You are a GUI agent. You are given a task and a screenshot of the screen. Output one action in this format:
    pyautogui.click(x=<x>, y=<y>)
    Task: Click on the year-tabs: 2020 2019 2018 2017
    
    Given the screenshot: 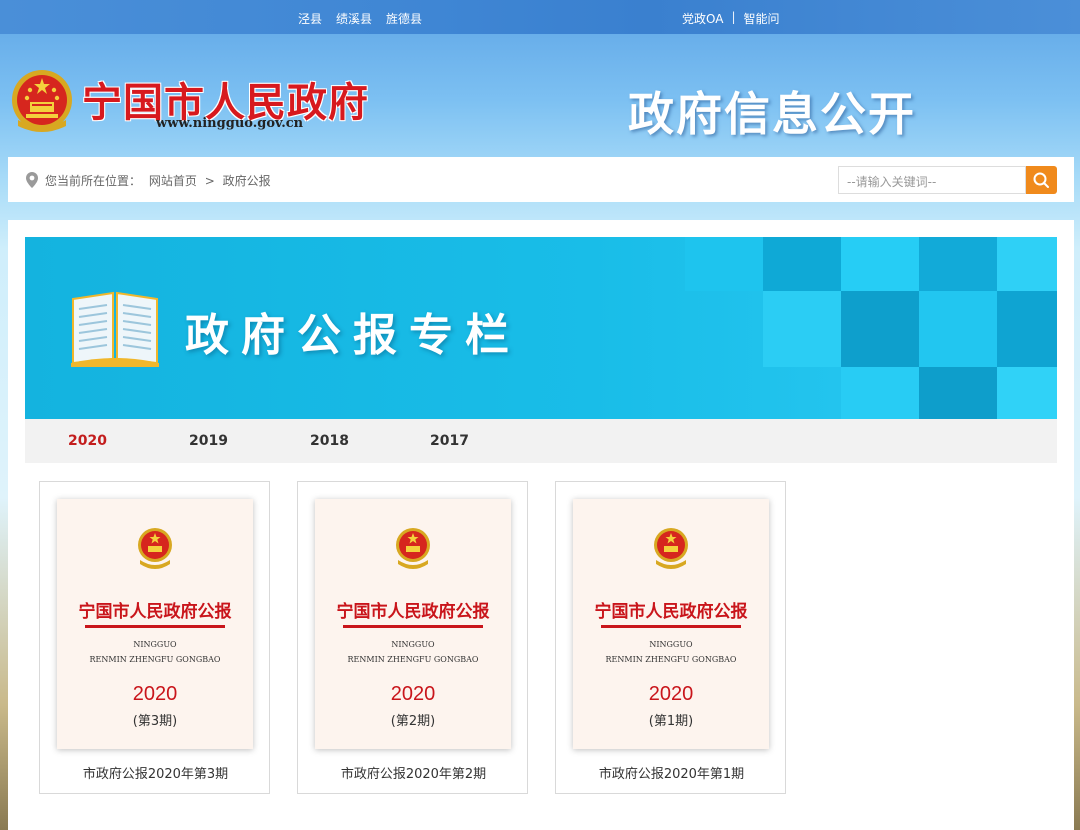 What is the action you would take?
    pyautogui.click(x=541, y=441)
    